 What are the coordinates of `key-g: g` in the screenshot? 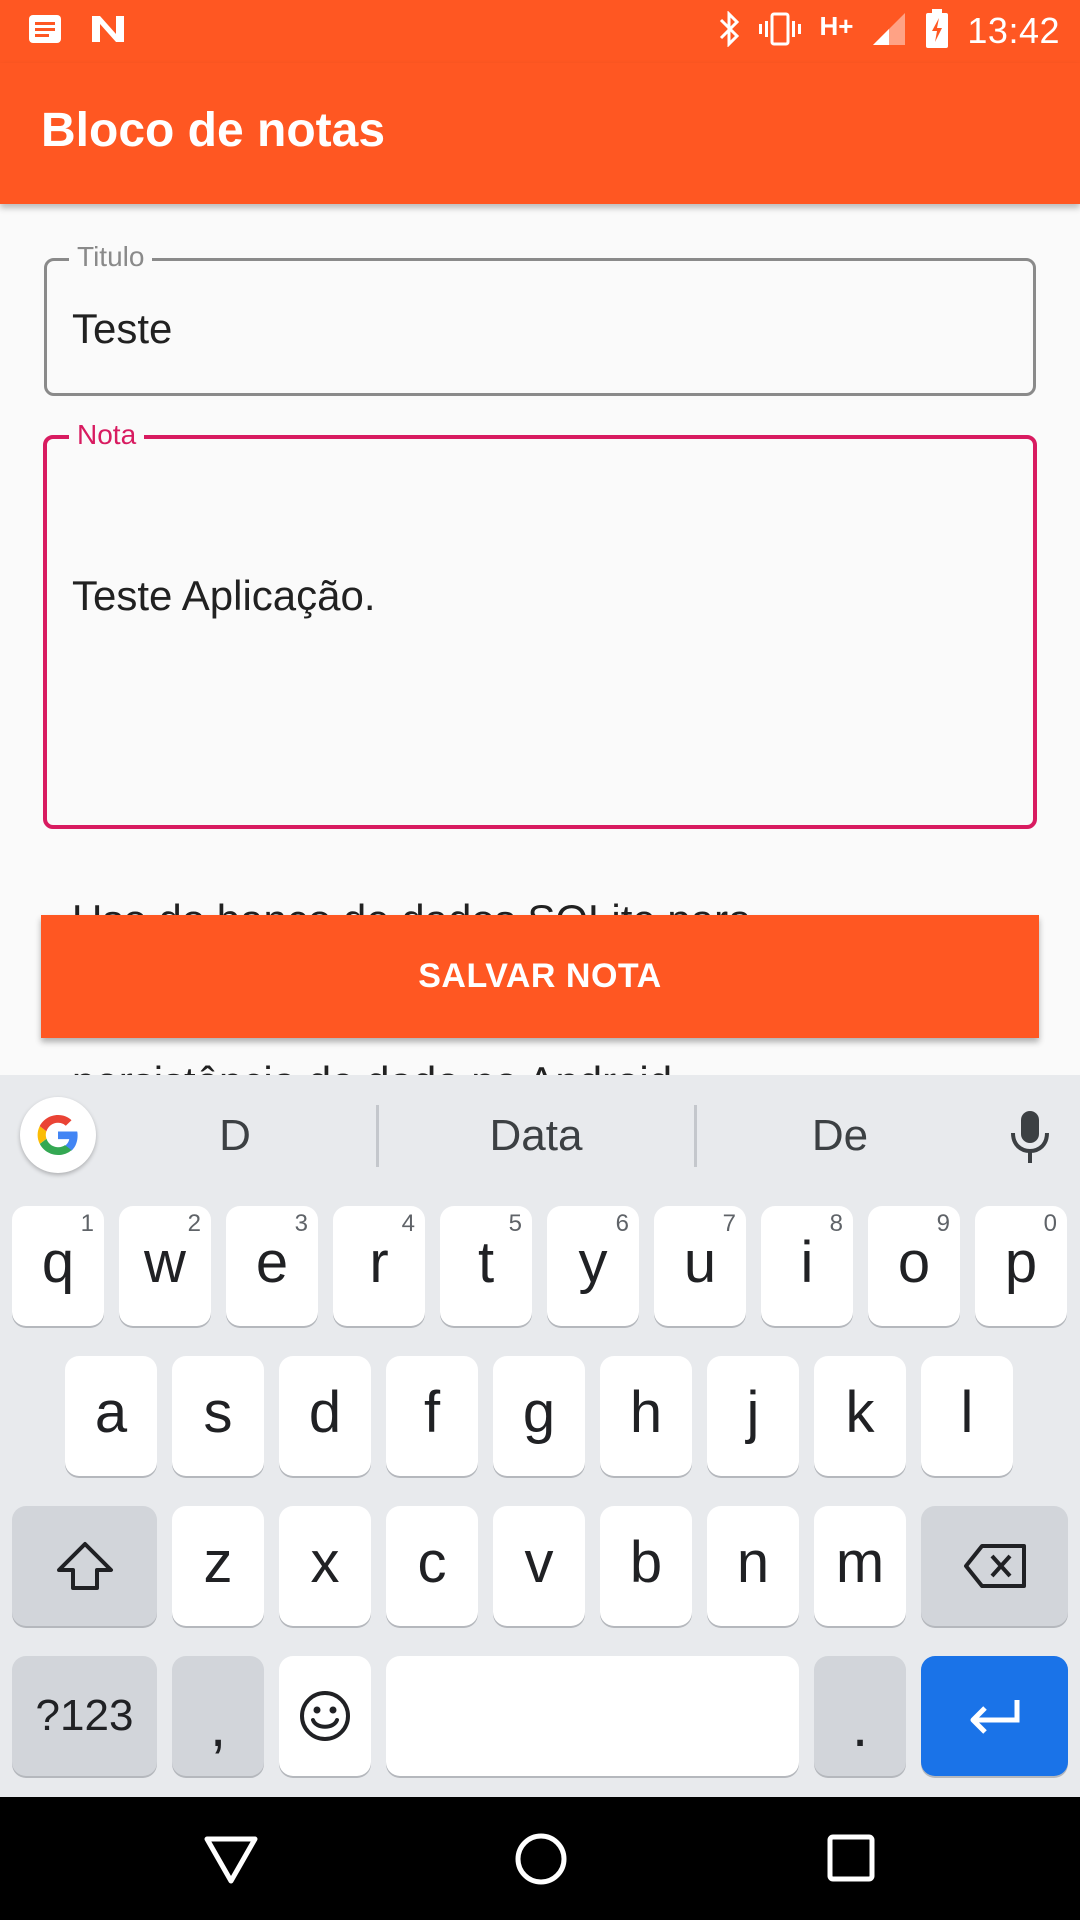 It's located at (539, 1416).